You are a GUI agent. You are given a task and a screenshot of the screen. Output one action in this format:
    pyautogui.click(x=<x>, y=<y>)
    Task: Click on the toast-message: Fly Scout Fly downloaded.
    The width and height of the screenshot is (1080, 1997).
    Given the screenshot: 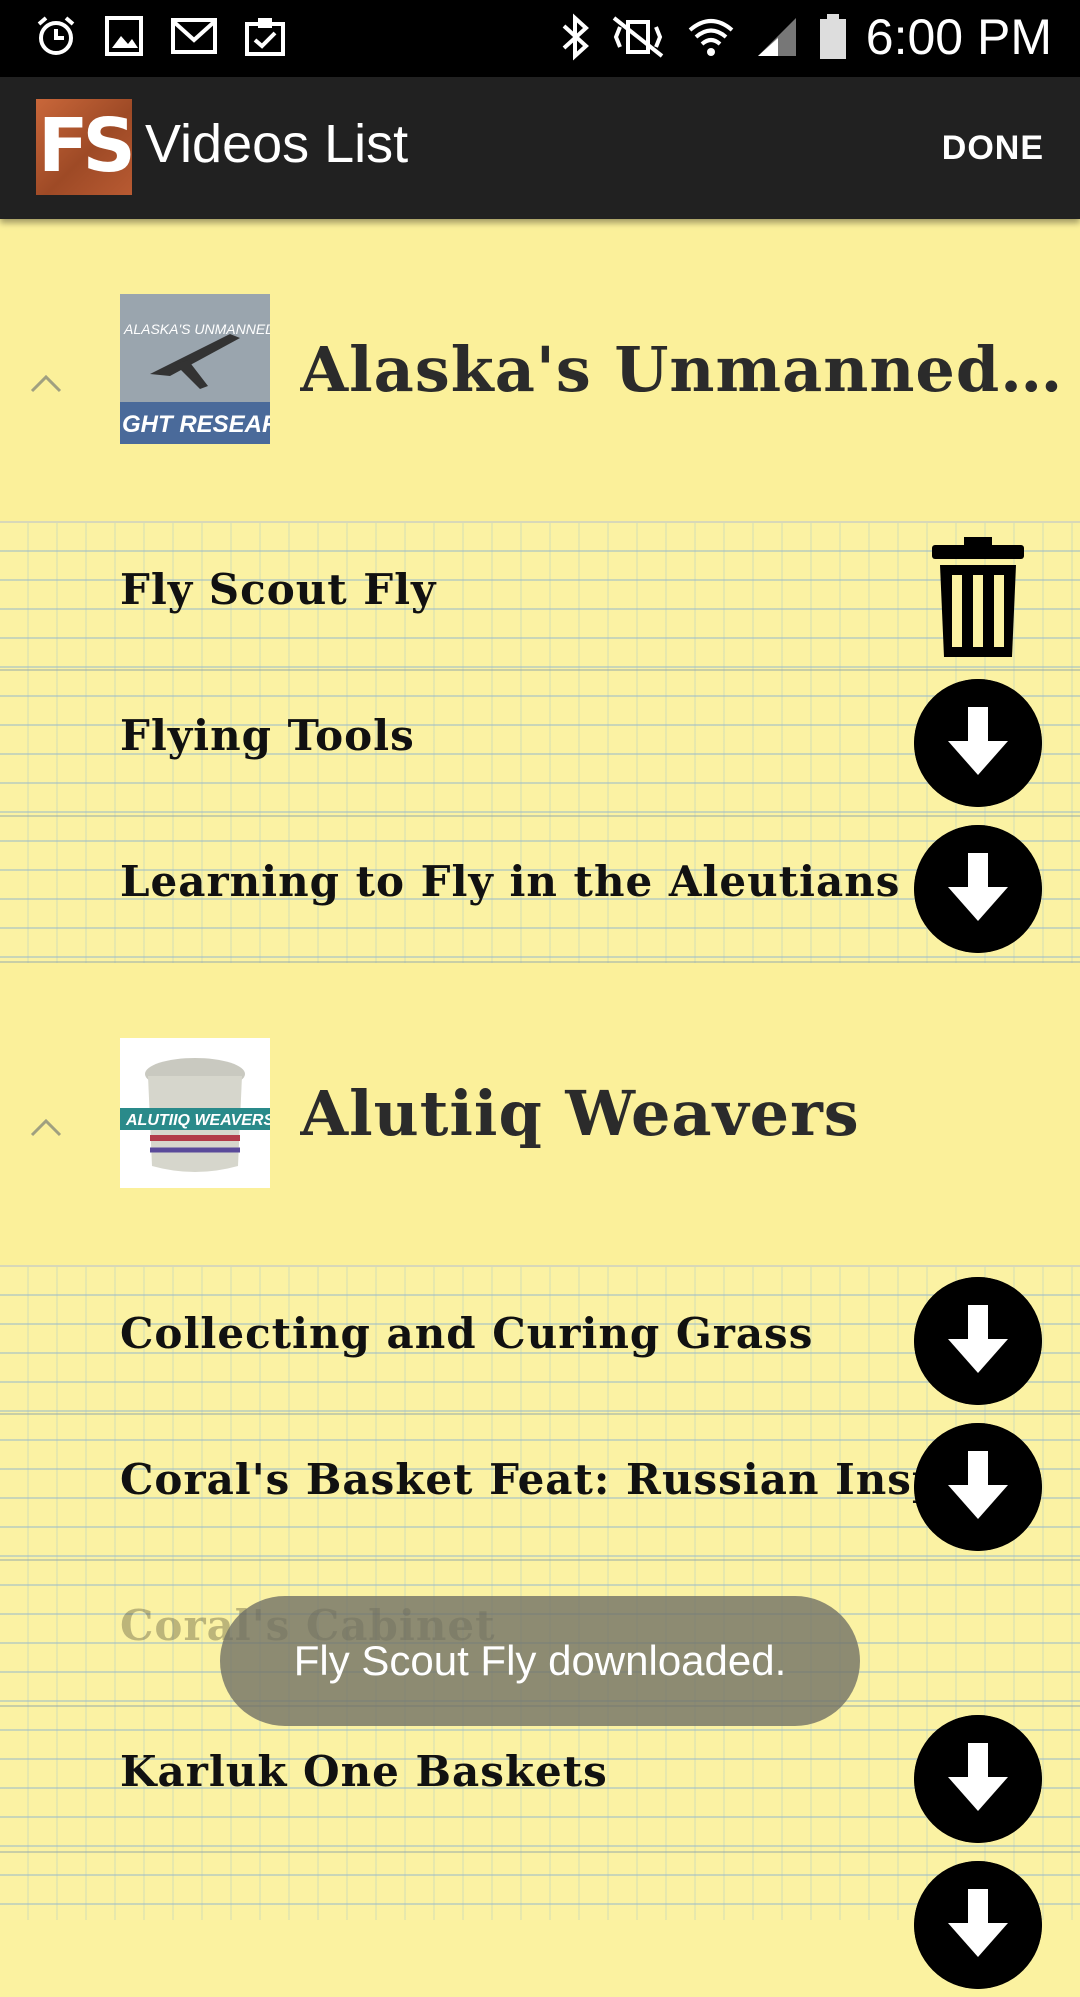 What is the action you would take?
    pyautogui.click(x=540, y=1661)
    